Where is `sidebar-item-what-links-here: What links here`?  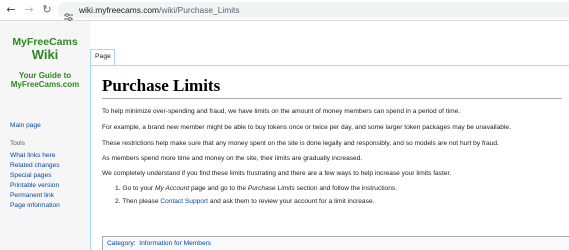
sidebar-item-what-links-here: What links here is located at coordinates (35, 156).